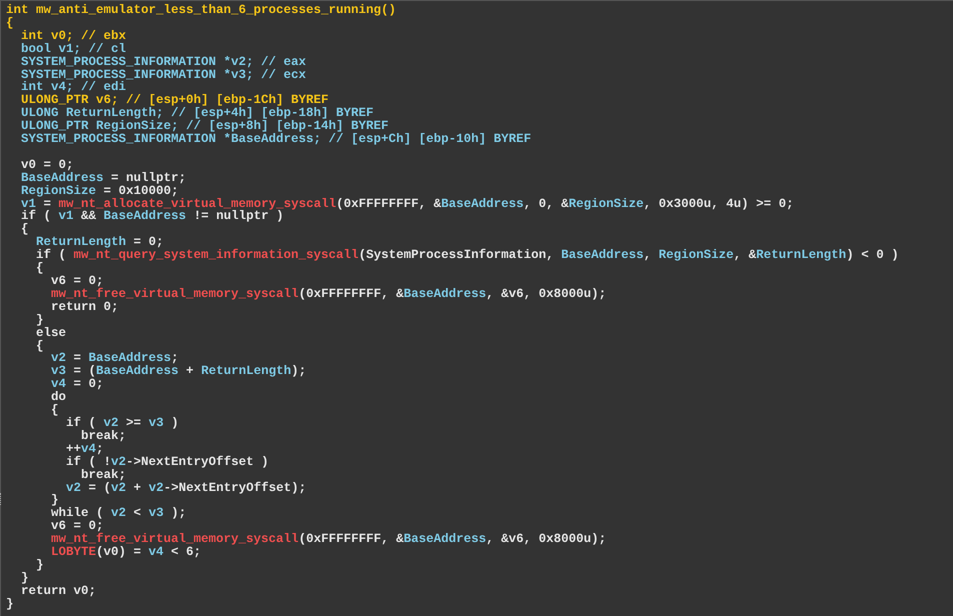 This screenshot has height=616, width=953. I want to click on code-line: v2 = BaseAddress;, so click(114, 359).